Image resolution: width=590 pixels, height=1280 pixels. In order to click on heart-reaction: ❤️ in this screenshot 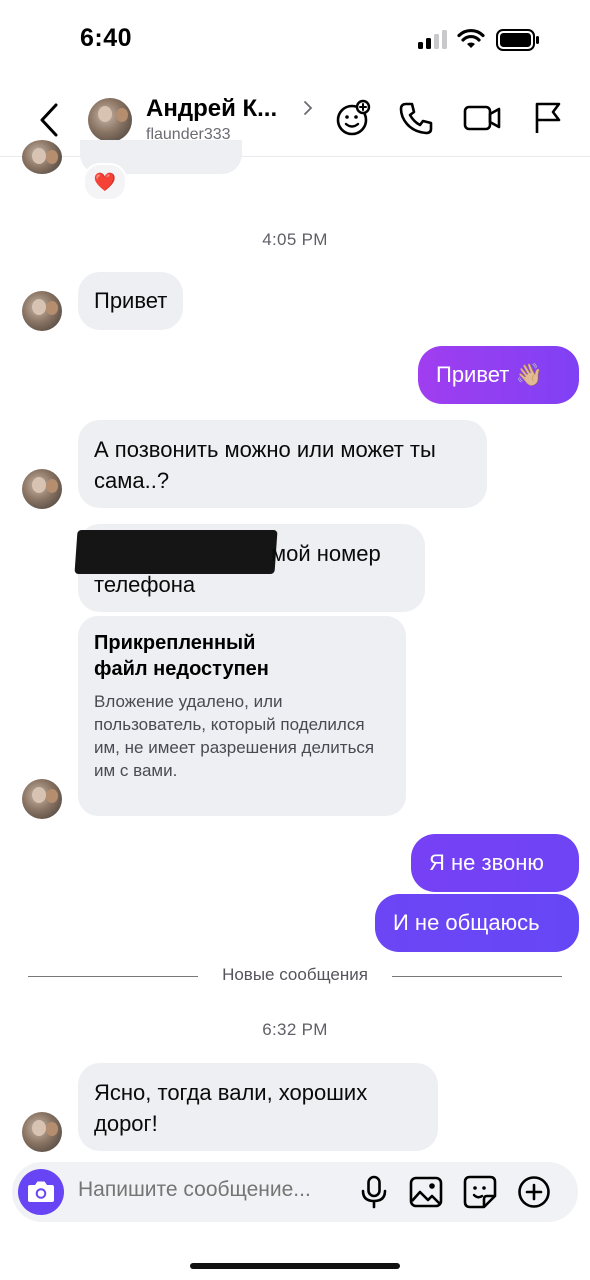, I will do `click(105, 181)`.